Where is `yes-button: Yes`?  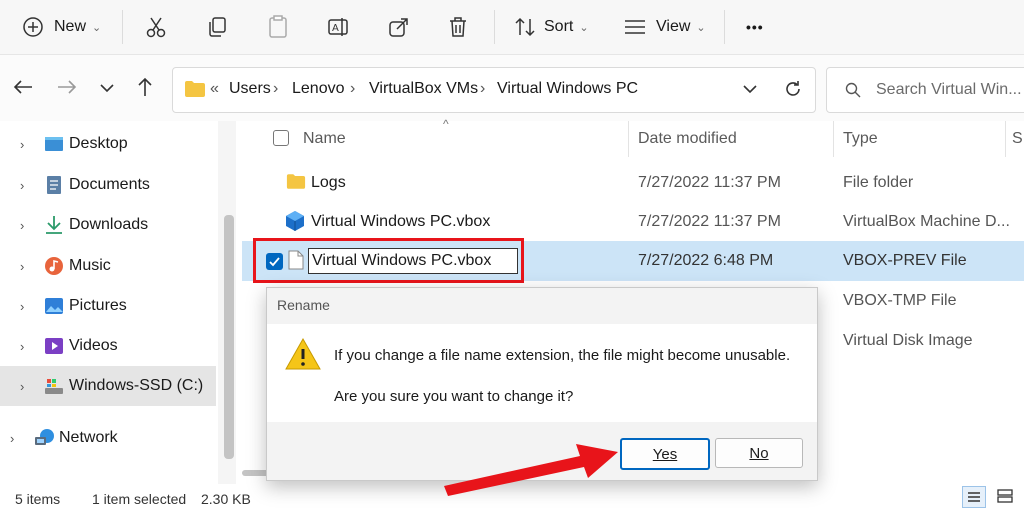 yes-button: Yes is located at coordinates (665, 454).